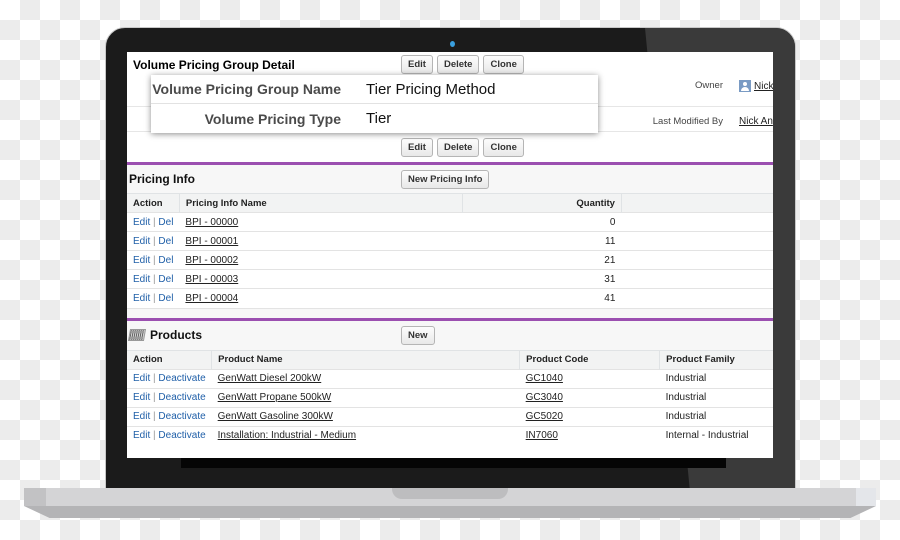 Image resolution: width=900 pixels, height=540 pixels. What do you see at coordinates (211, 279) in the screenshot?
I see `pricing-info-link: BPI - 00003` at bounding box center [211, 279].